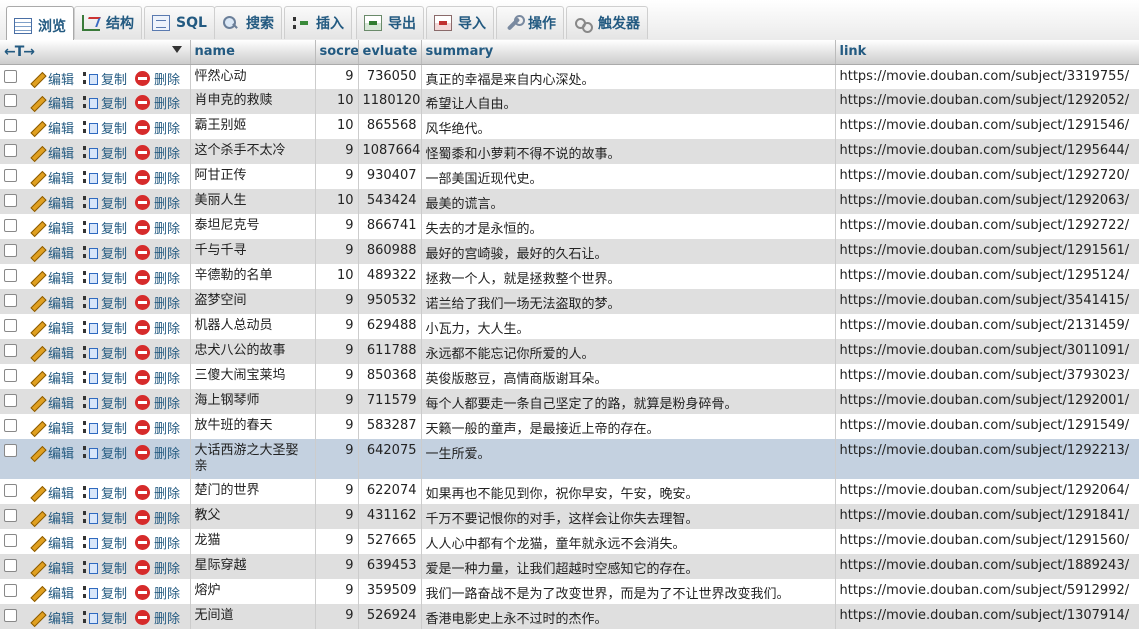 Image resolution: width=1139 pixels, height=635 pixels. Describe the element at coordinates (628, 566) in the screenshot. I see `cell-summary: 爱是一种力量，让我们超越时空感知它的存在。` at that location.